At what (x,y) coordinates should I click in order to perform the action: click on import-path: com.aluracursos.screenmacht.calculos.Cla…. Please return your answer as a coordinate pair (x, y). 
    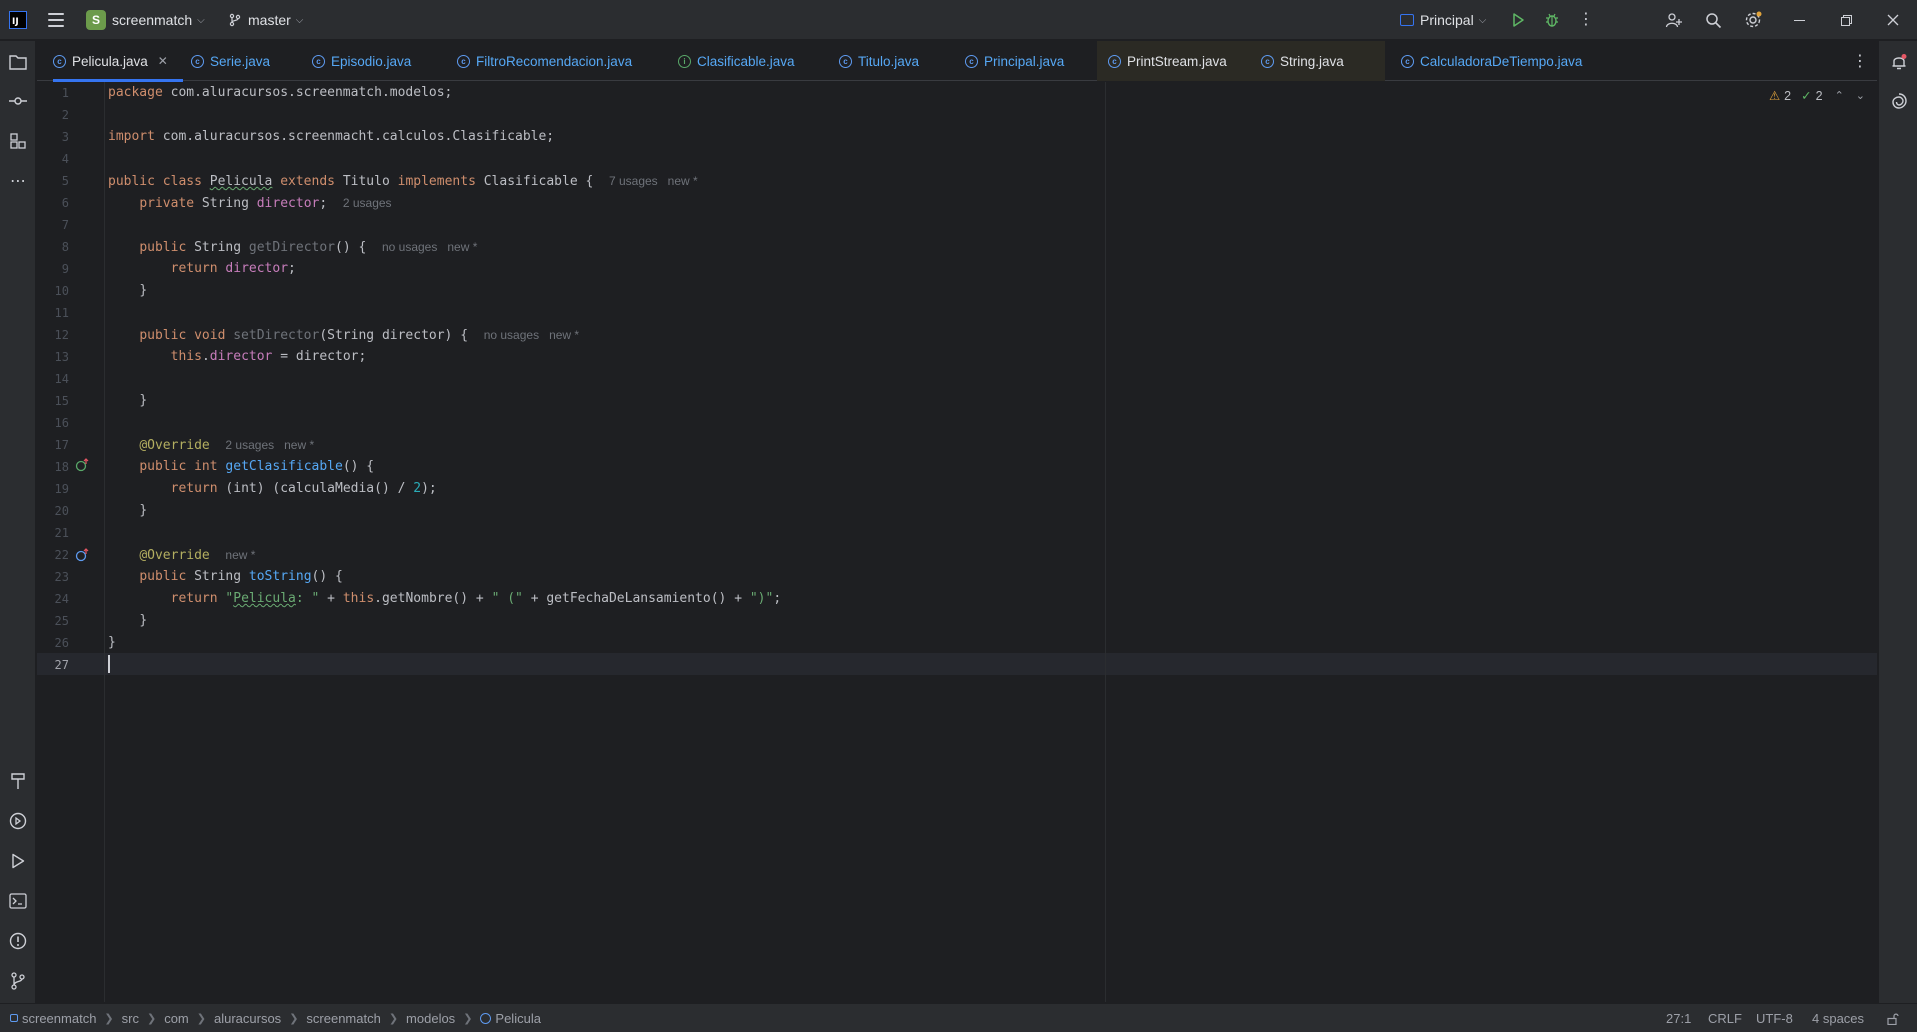
    Looking at the image, I should click on (354, 136).